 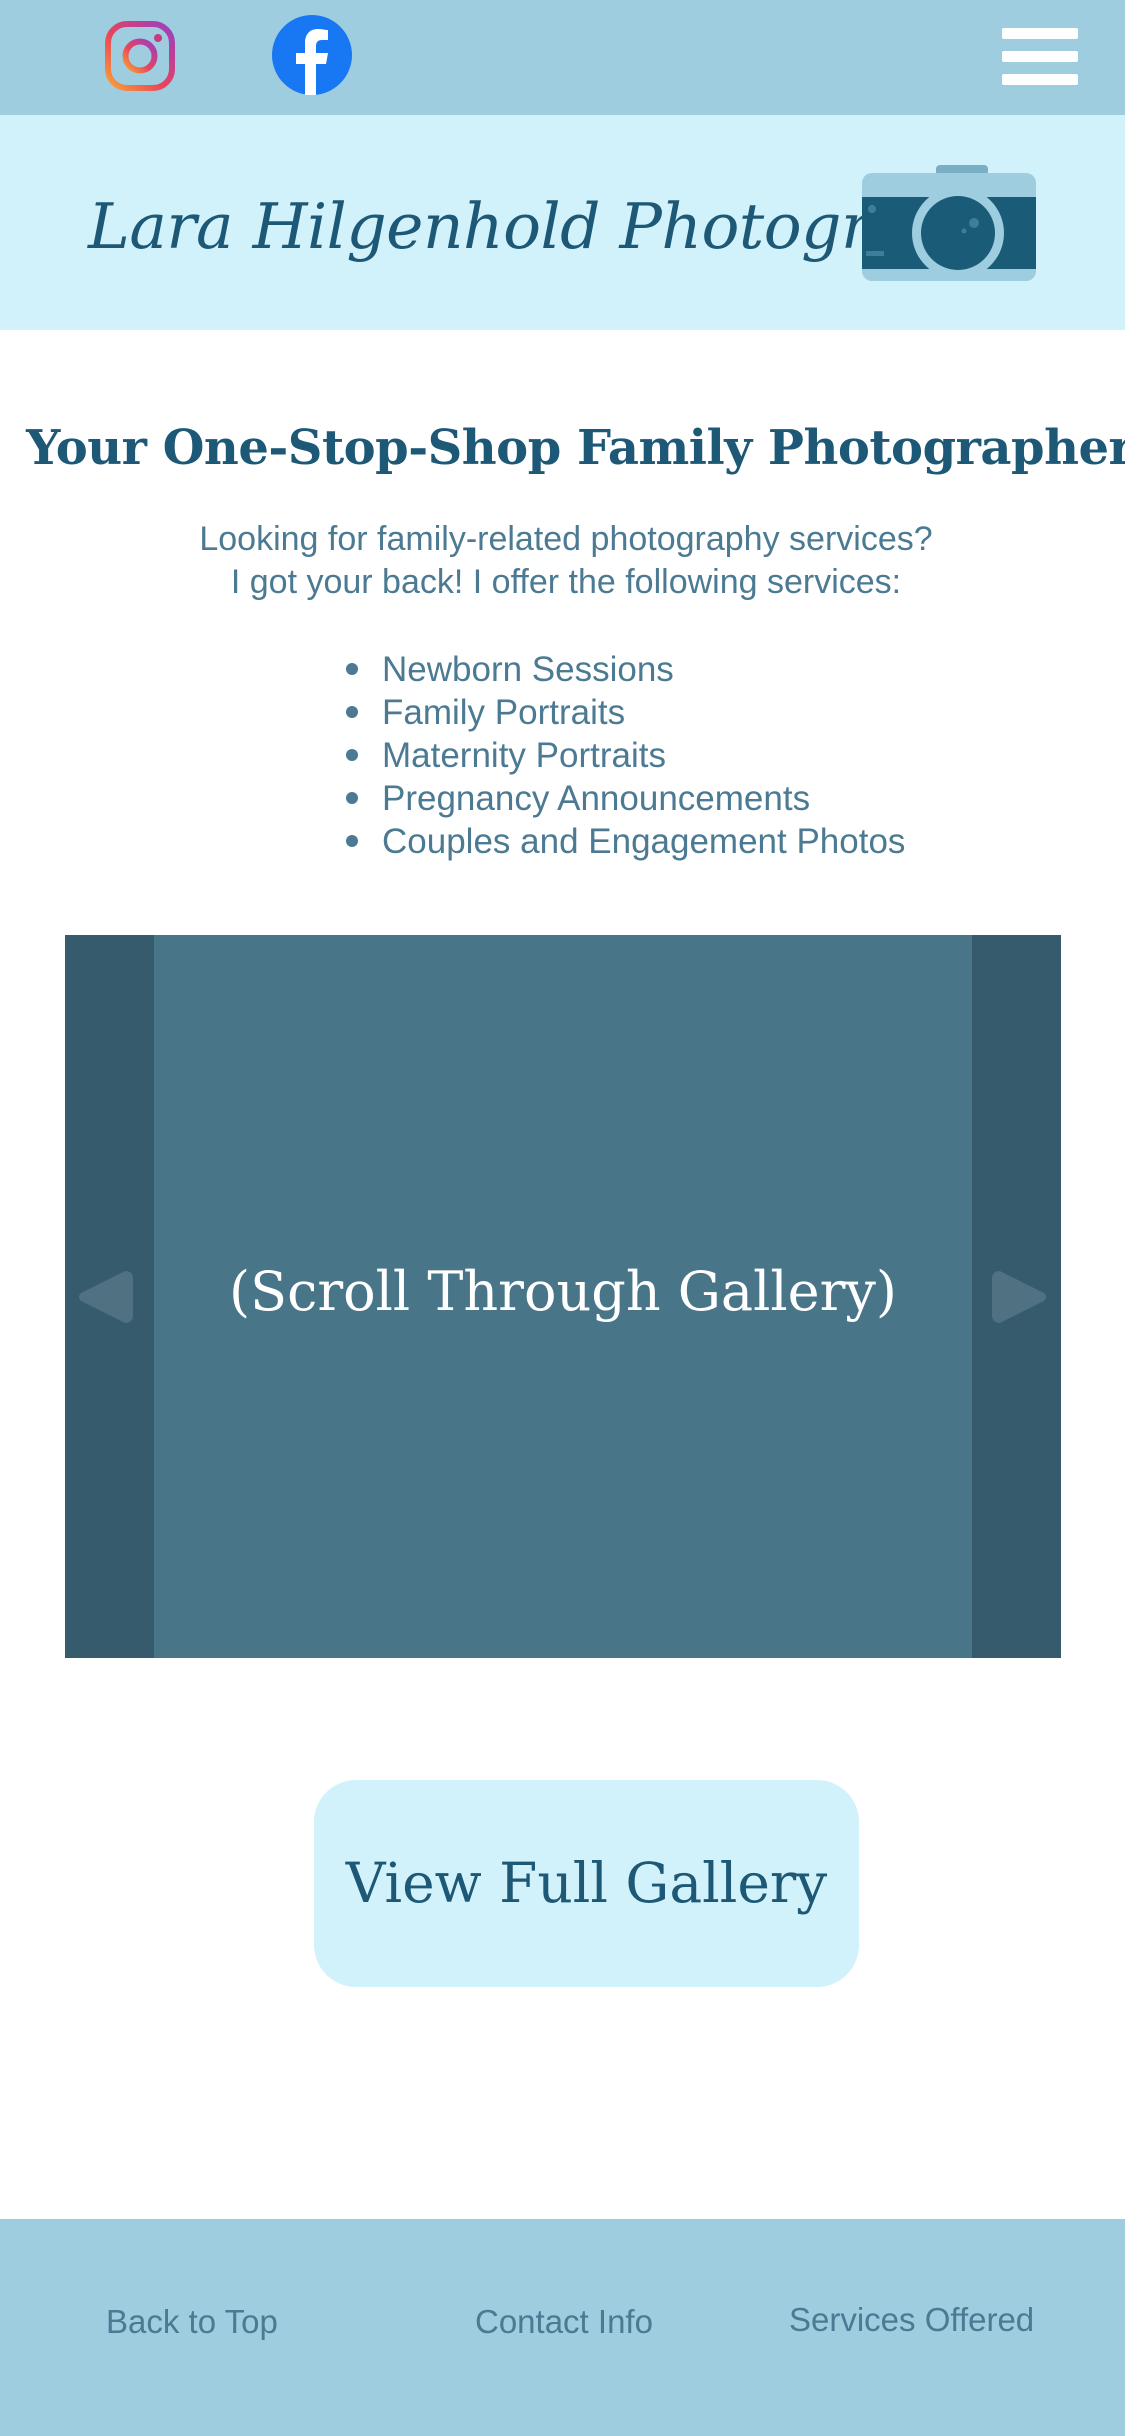 I want to click on footer-link-services-offered: Services Offered, so click(x=911, y=2320).